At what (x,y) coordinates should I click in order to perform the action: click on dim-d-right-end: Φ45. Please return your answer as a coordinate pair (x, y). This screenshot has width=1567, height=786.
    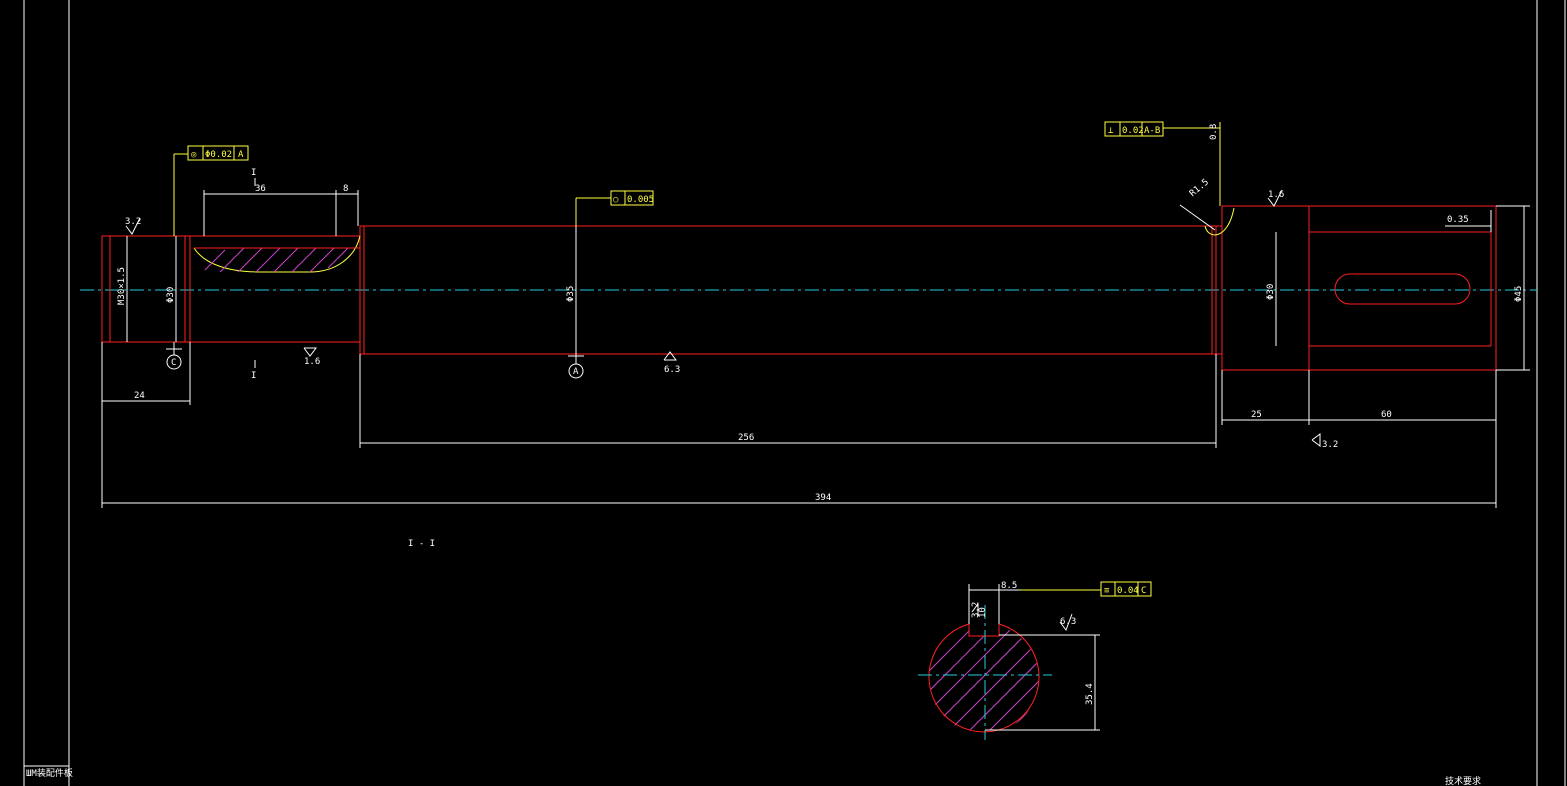
    Looking at the image, I should click on (1519, 294).